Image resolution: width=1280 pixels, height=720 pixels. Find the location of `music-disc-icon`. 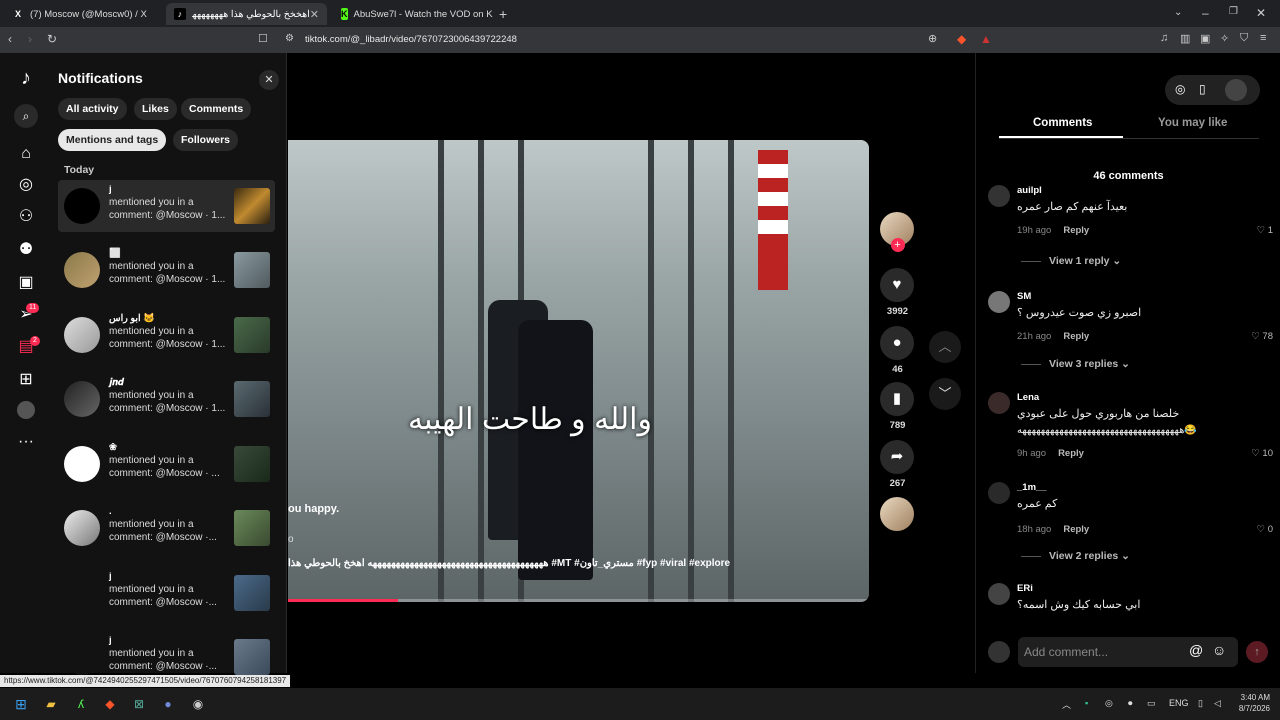

music-disc-icon is located at coordinates (897, 514).